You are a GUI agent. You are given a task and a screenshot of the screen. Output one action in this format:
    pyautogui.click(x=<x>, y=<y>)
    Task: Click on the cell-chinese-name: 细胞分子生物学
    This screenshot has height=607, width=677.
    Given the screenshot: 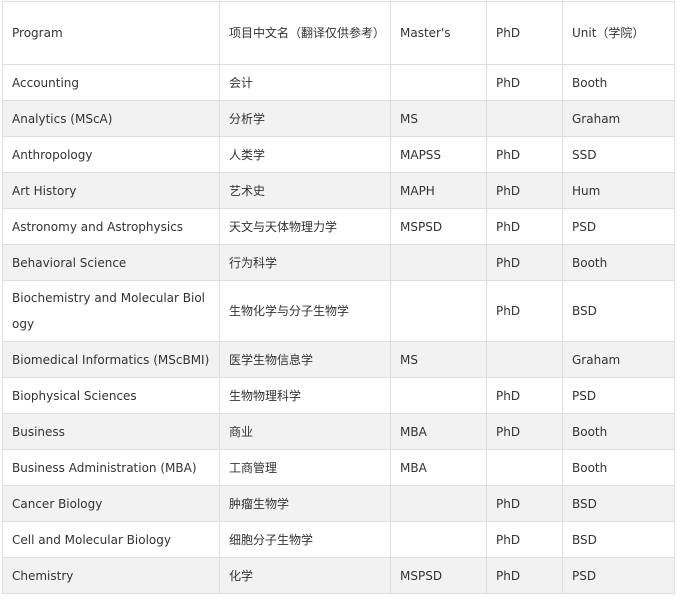 What is the action you would take?
    pyautogui.click(x=305, y=539)
    